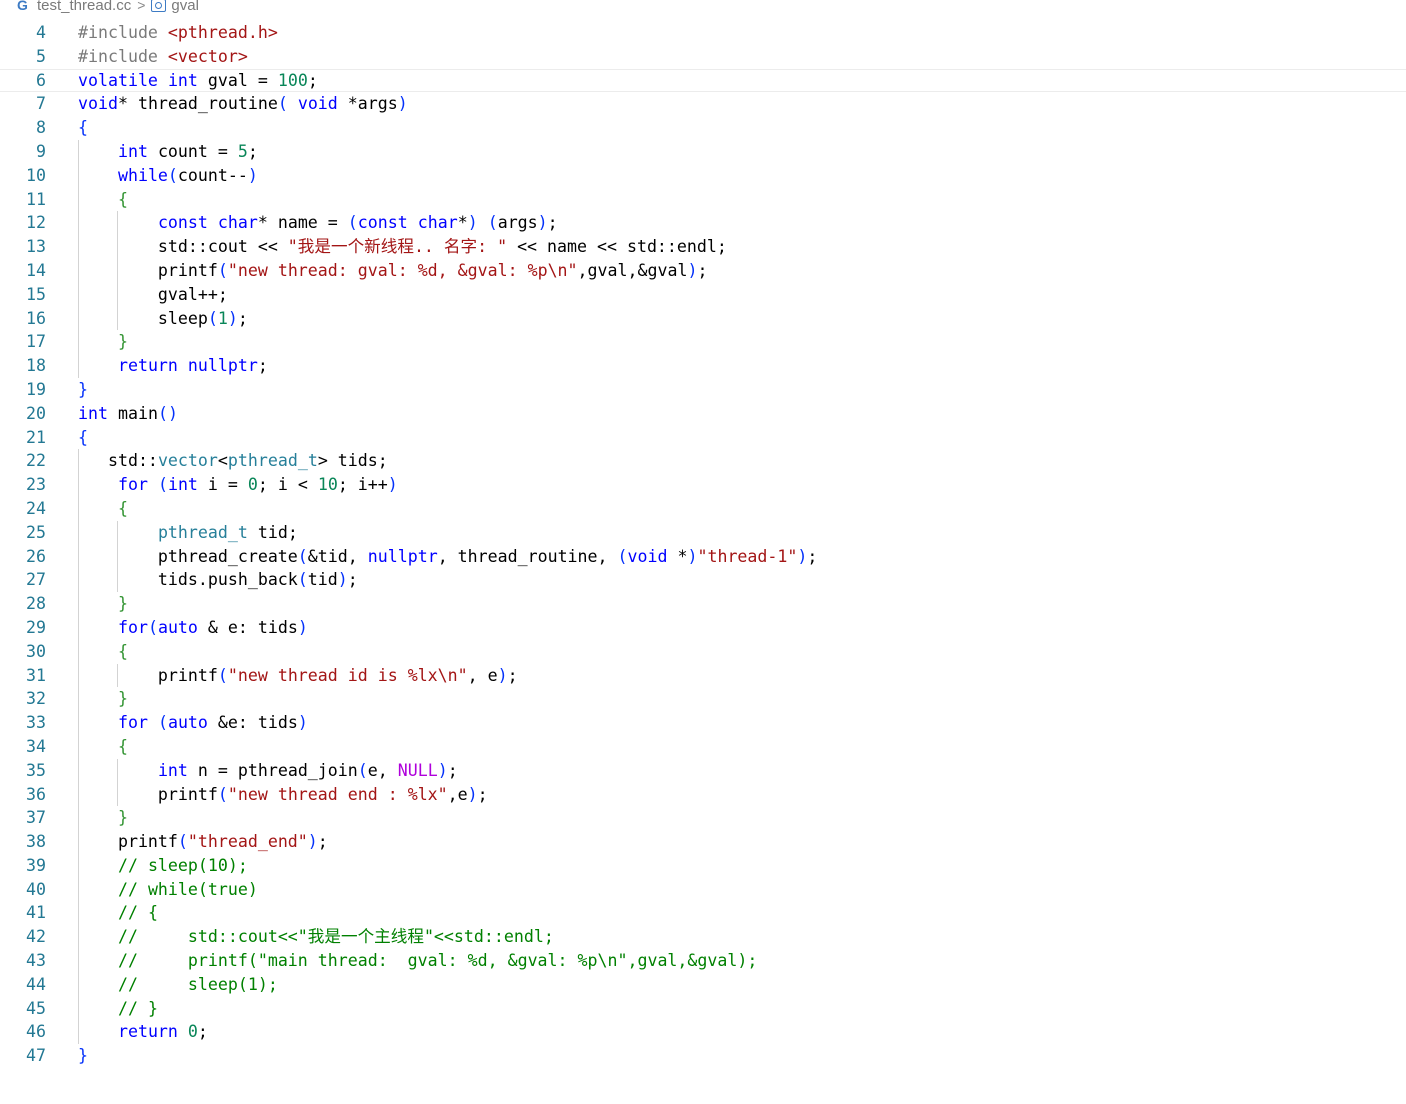 The height and width of the screenshot is (1104, 1406). I want to click on code-line: 25 pthread_t tid;, so click(703, 533).